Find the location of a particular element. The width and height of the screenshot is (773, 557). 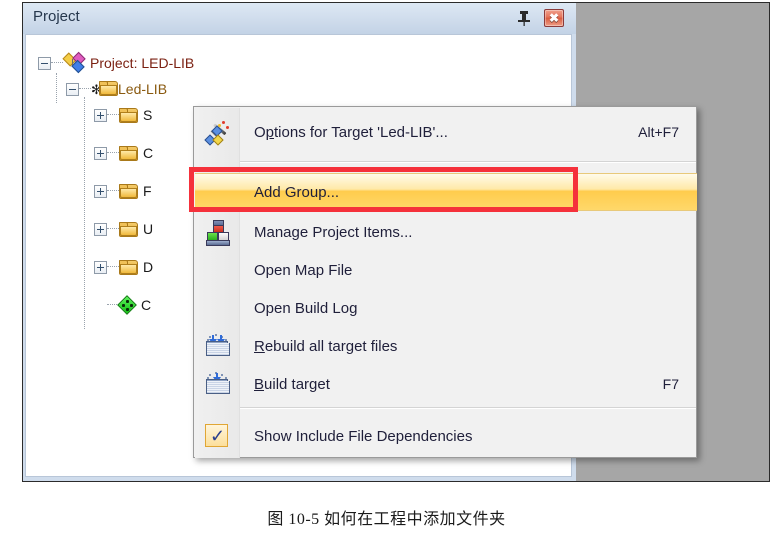

menu-item-label: Show Include File Dependencies is located at coordinates (363, 436).